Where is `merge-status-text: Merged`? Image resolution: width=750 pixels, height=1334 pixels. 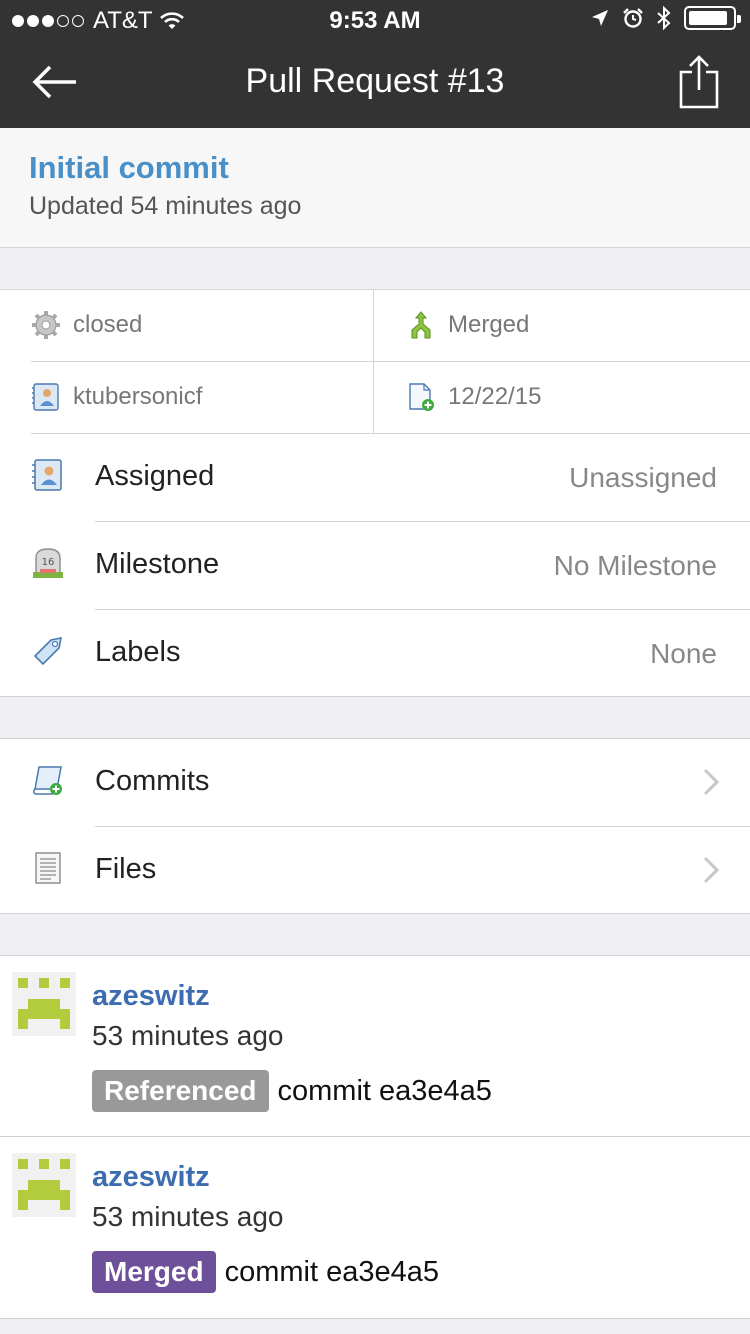
merge-status-text: Merged is located at coordinates (489, 324).